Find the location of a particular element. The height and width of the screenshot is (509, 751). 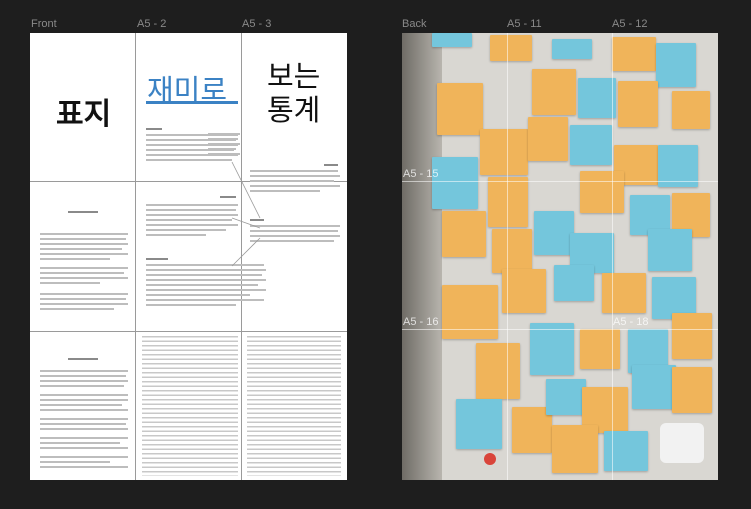

a5-18-overlay-label: A5 - 18 is located at coordinates (631, 322).